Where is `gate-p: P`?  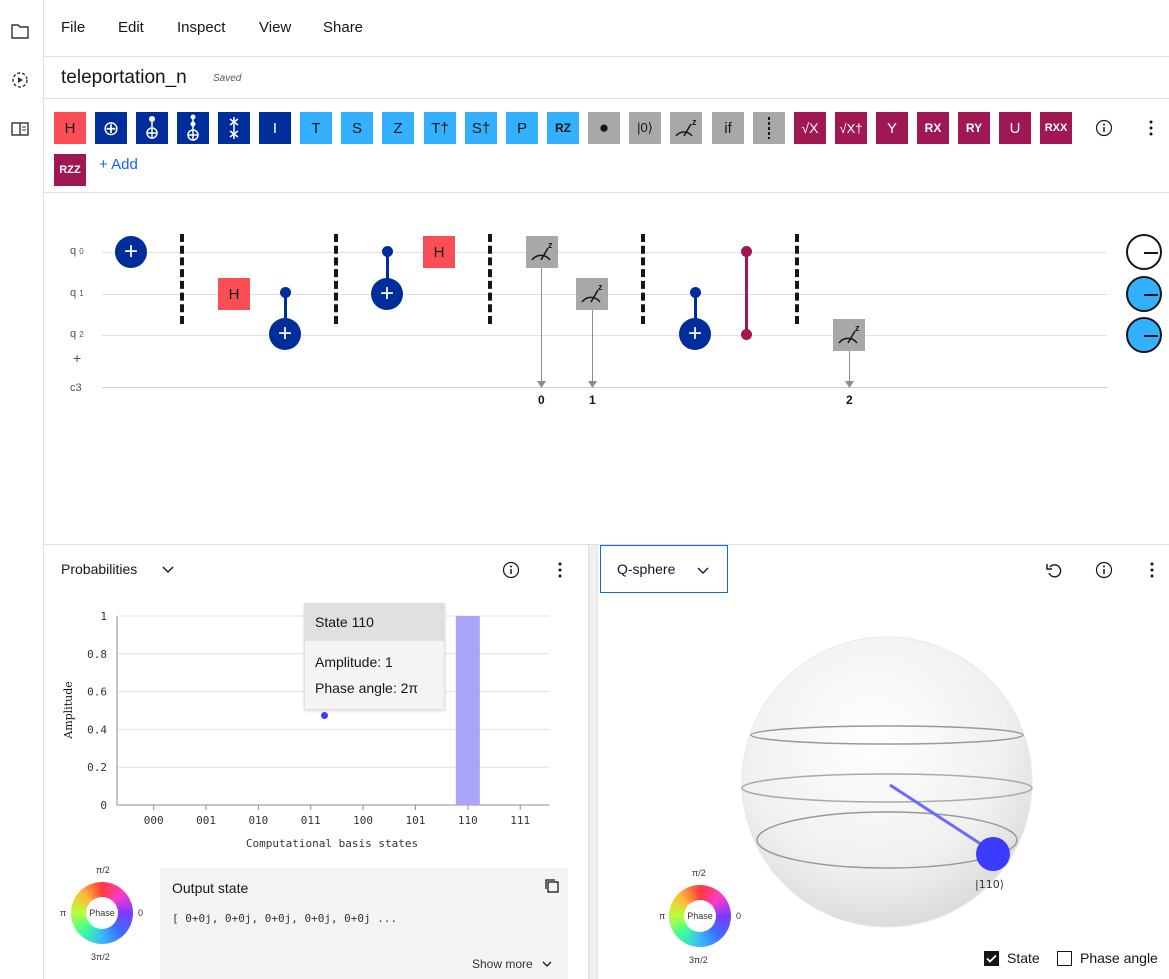
gate-p: P is located at coordinates (522, 128).